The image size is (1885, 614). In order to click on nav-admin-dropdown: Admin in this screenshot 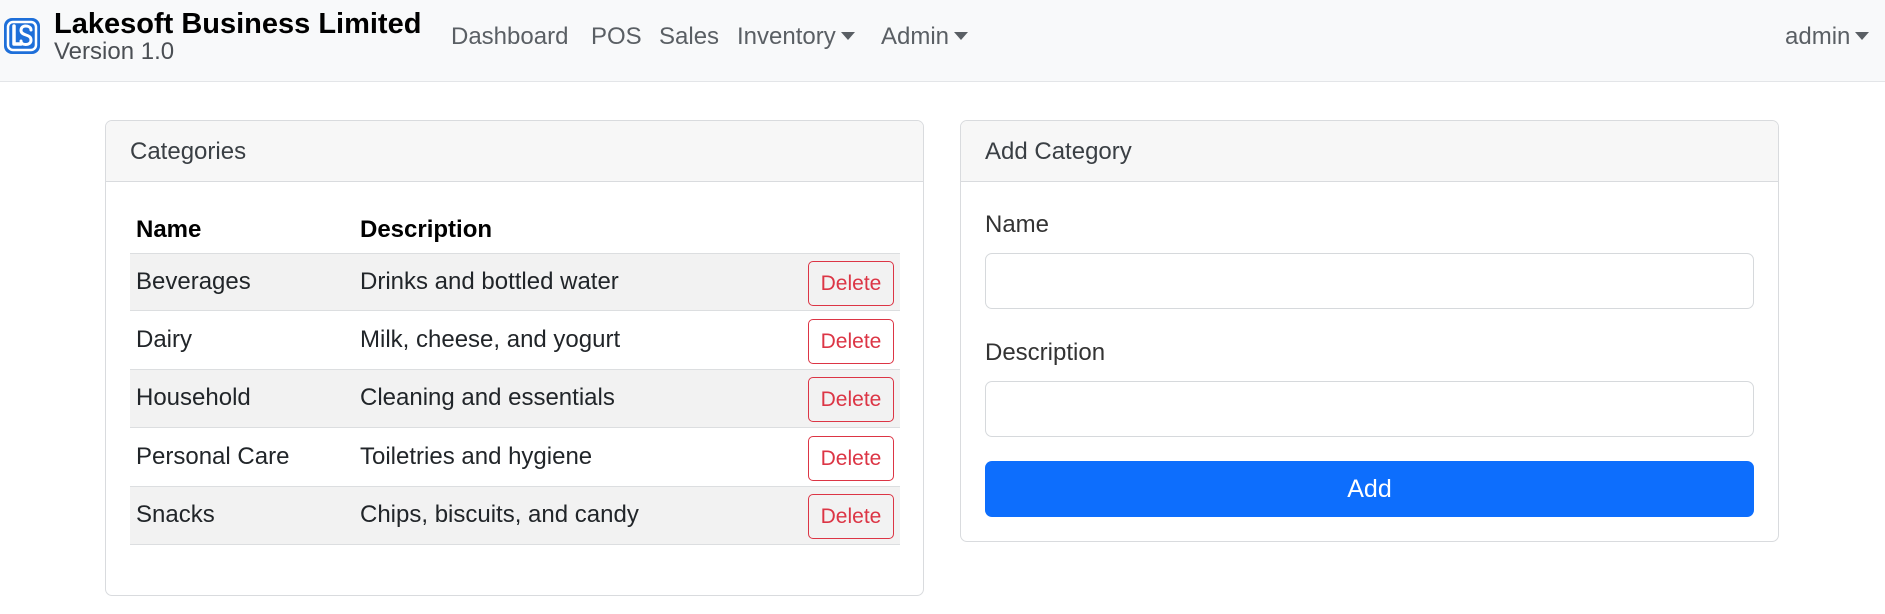, I will do `click(925, 37)`.